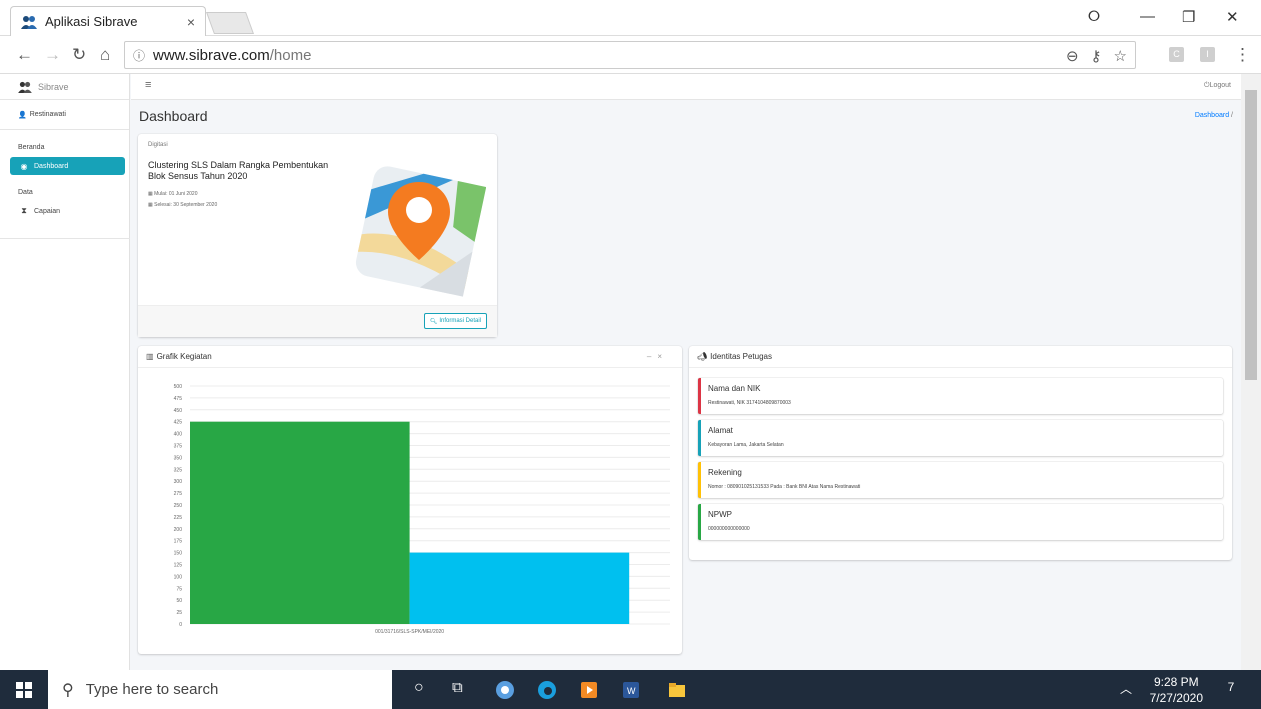  I want to click on brand: Sibrave, so click(64, 87).